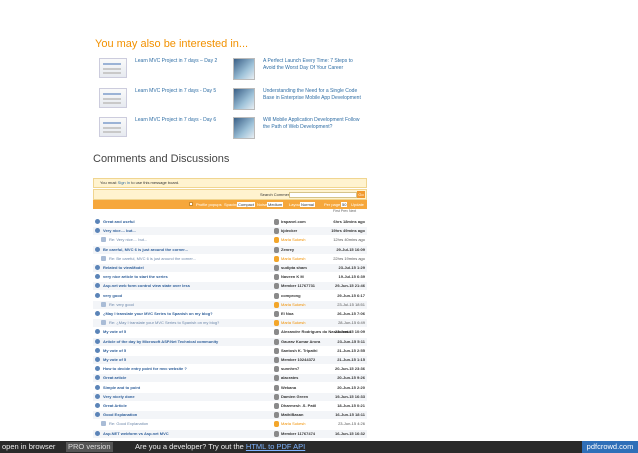 Image resolution: width=638 pixels, height=453 pixels. What do you see at coordinates (287, 314) in the screenshot?
I see `comment-author-link: El Noa` at bounding box center [287, 314].